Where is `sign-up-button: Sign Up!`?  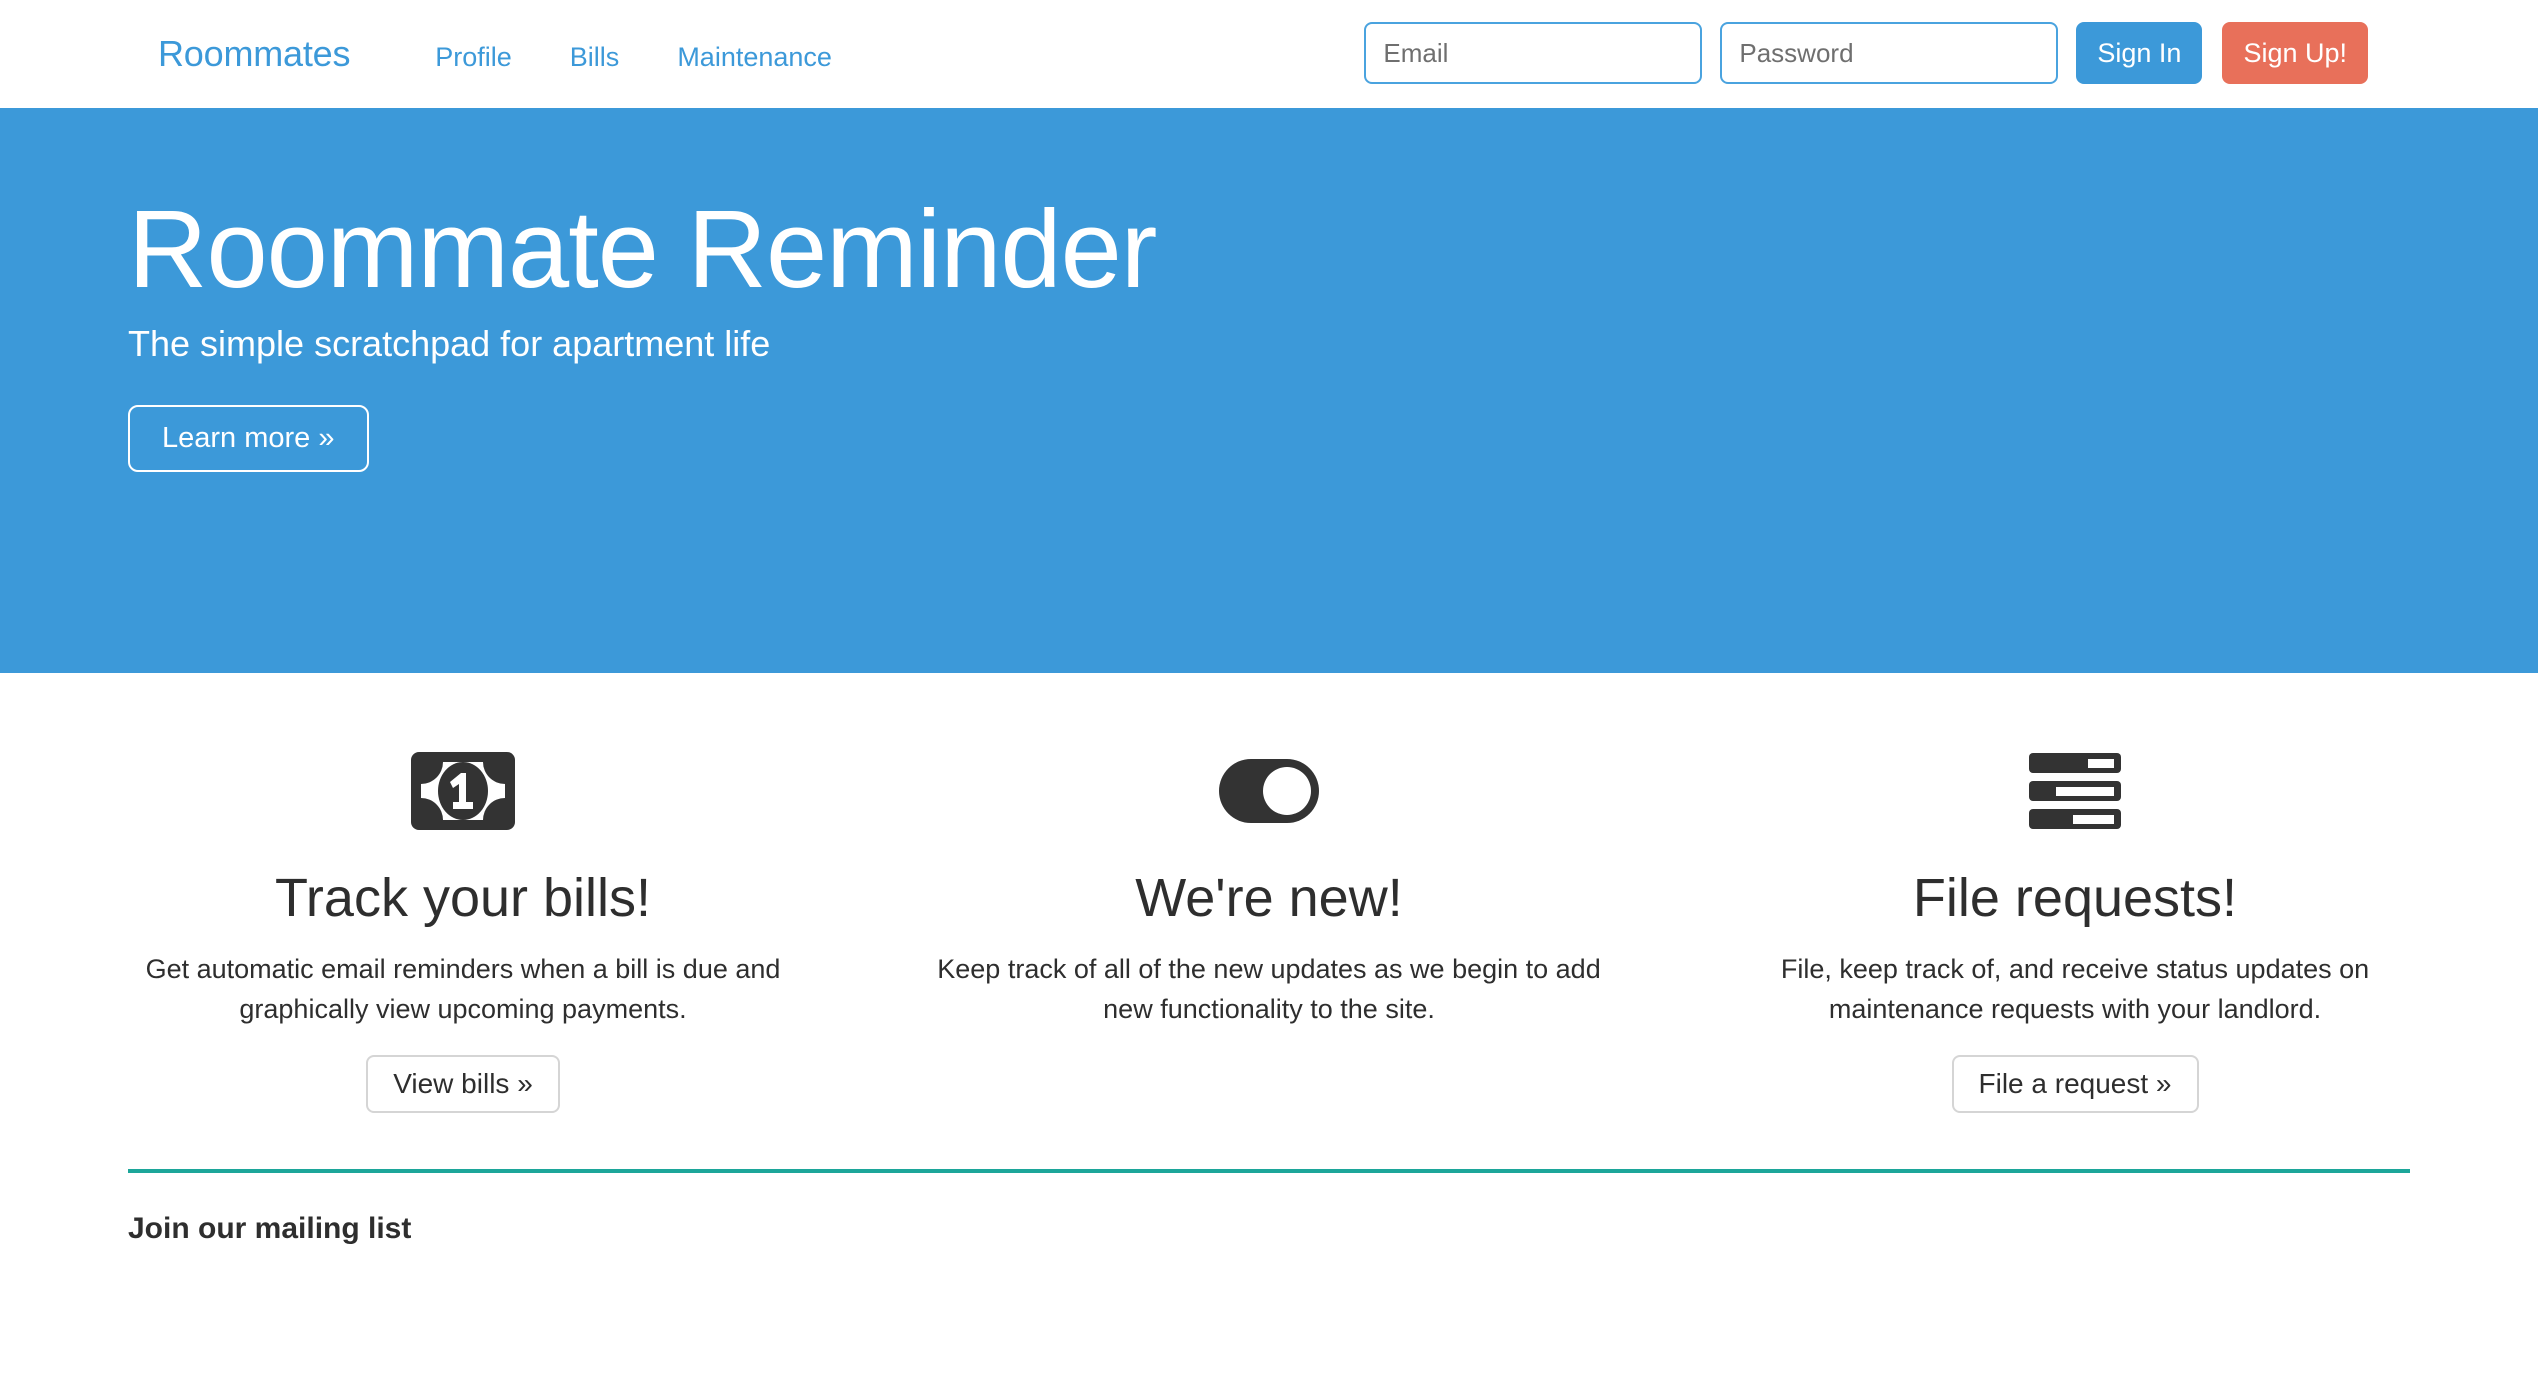
sign-up-button: Sign Up! is located at coordinates (2295, 53).